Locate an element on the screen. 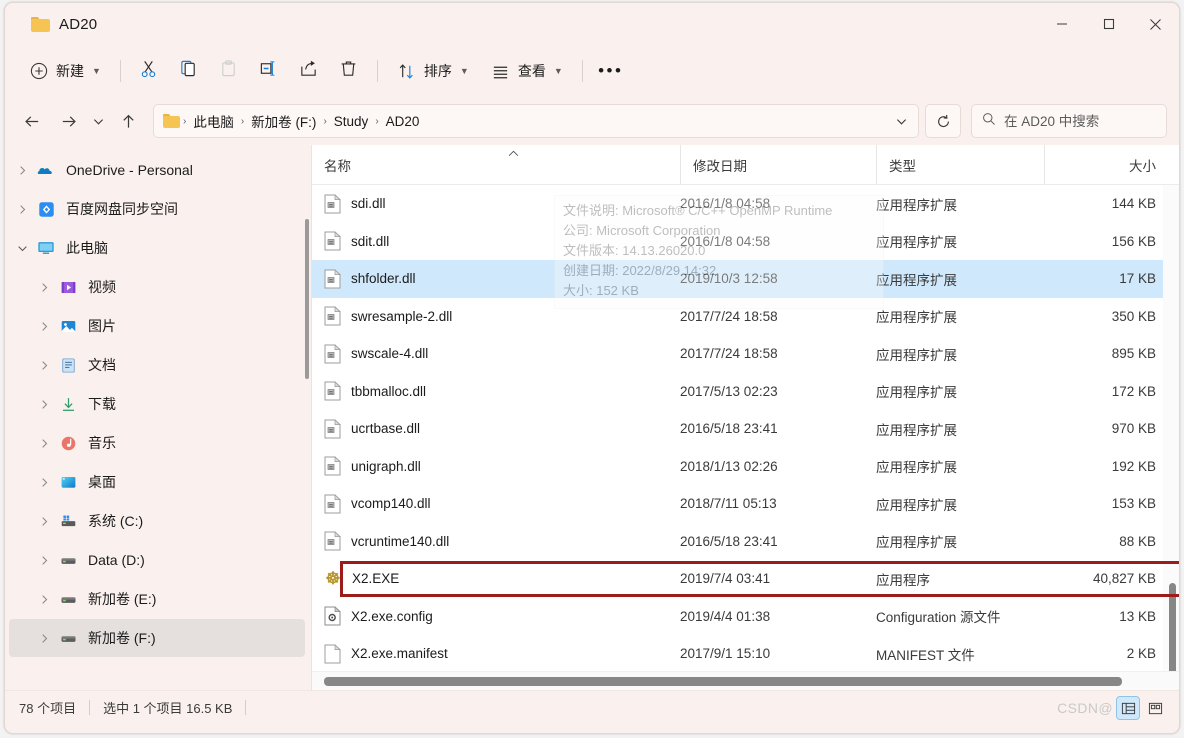 This screenshot has width=1184, height=738. rename-button is located at coordinates (269, 71).